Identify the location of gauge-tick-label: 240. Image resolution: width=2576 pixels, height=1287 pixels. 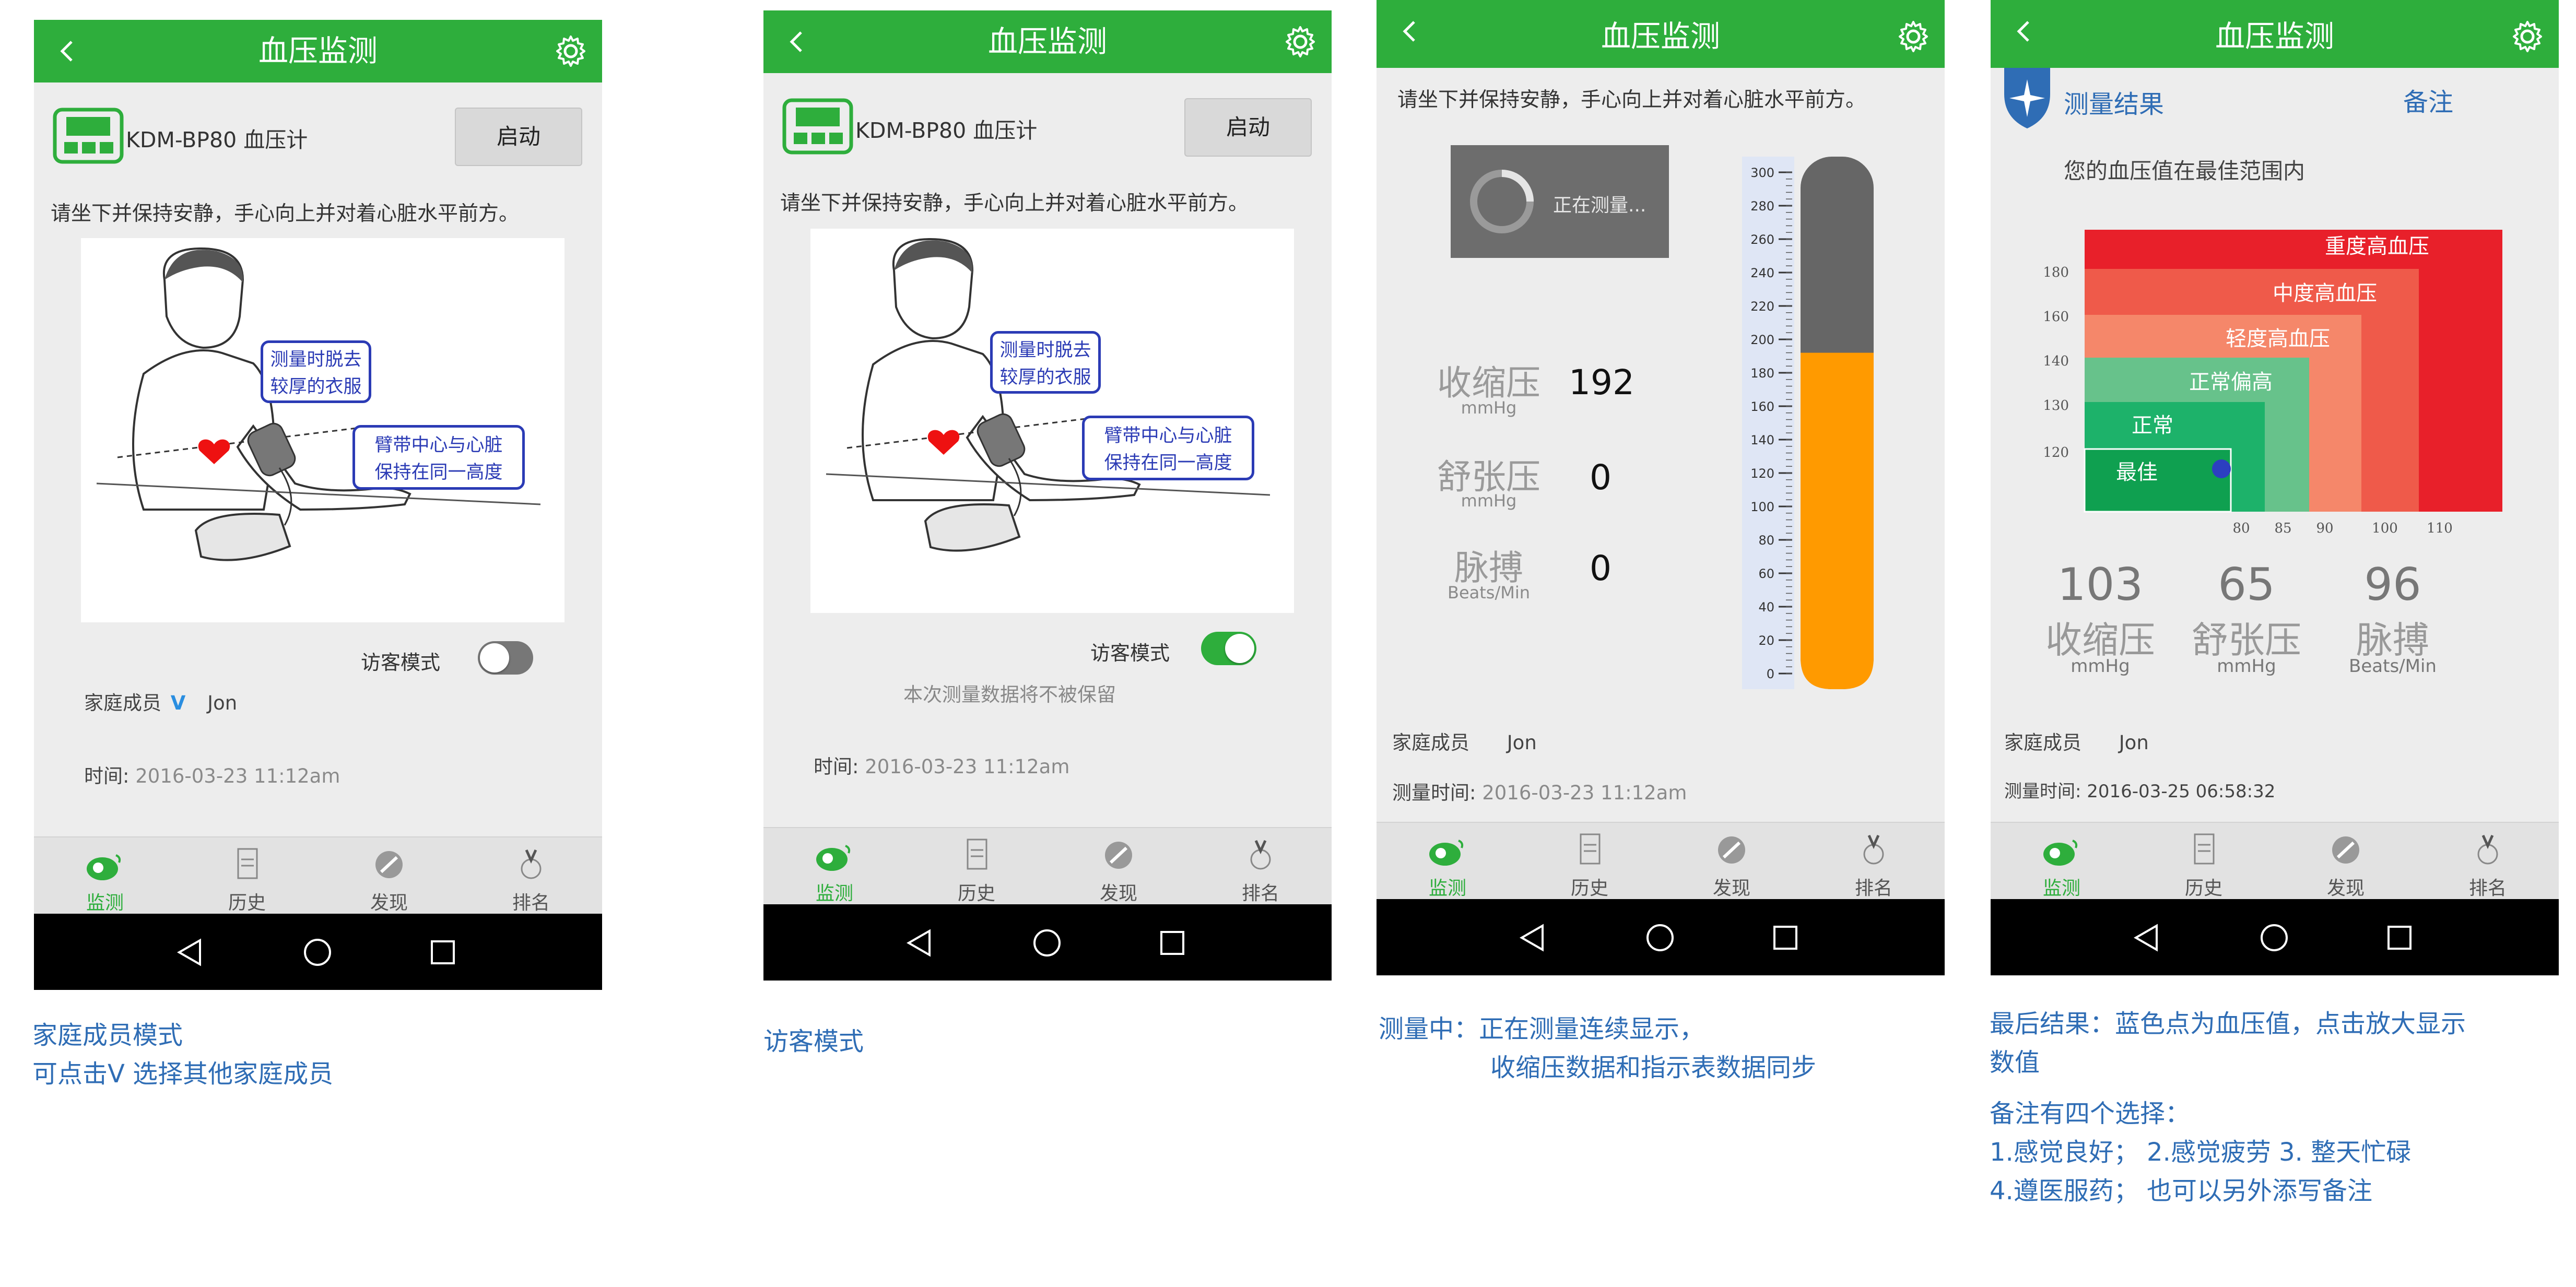
(1762, 273).